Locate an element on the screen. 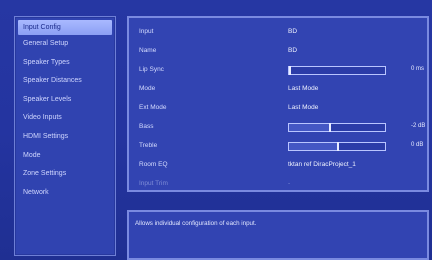 The width and height of the screenshot is (432, 260). room-eq-label: Room EQ is located at coordinates (153, 164).